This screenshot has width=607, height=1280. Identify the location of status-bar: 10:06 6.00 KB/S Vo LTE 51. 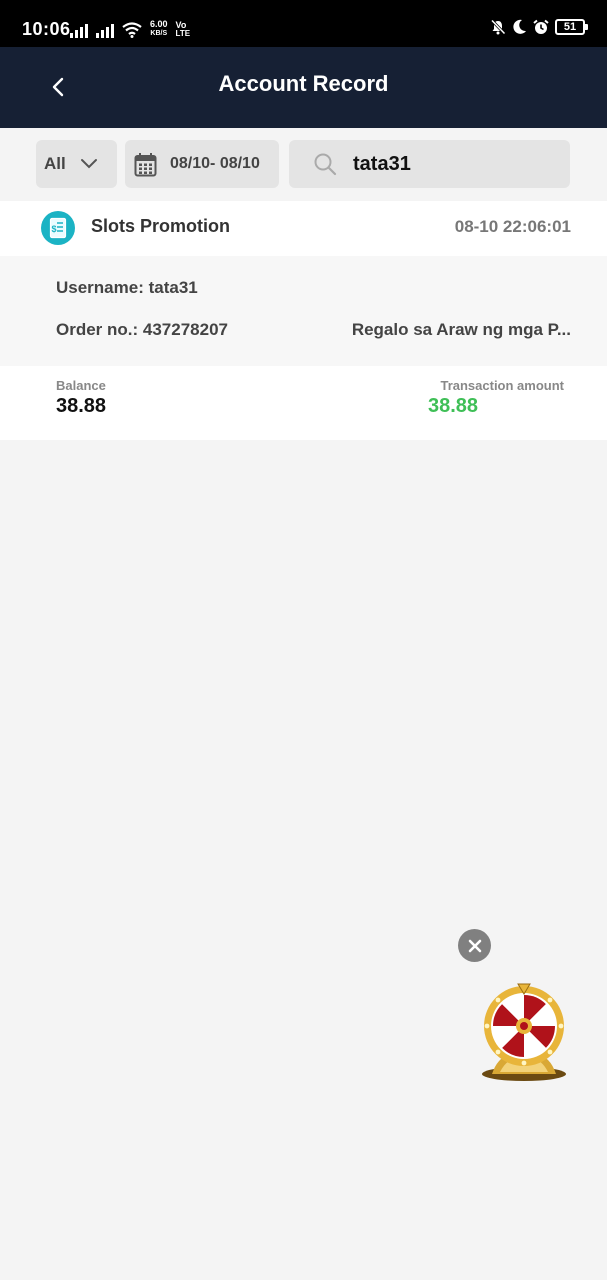
(303, 23).